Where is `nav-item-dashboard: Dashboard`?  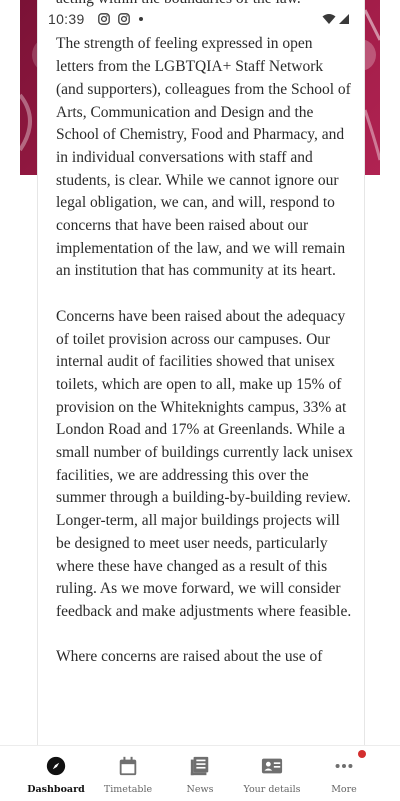 nav-item-dashboard: Dashboard is located at coordinates (56, 773).